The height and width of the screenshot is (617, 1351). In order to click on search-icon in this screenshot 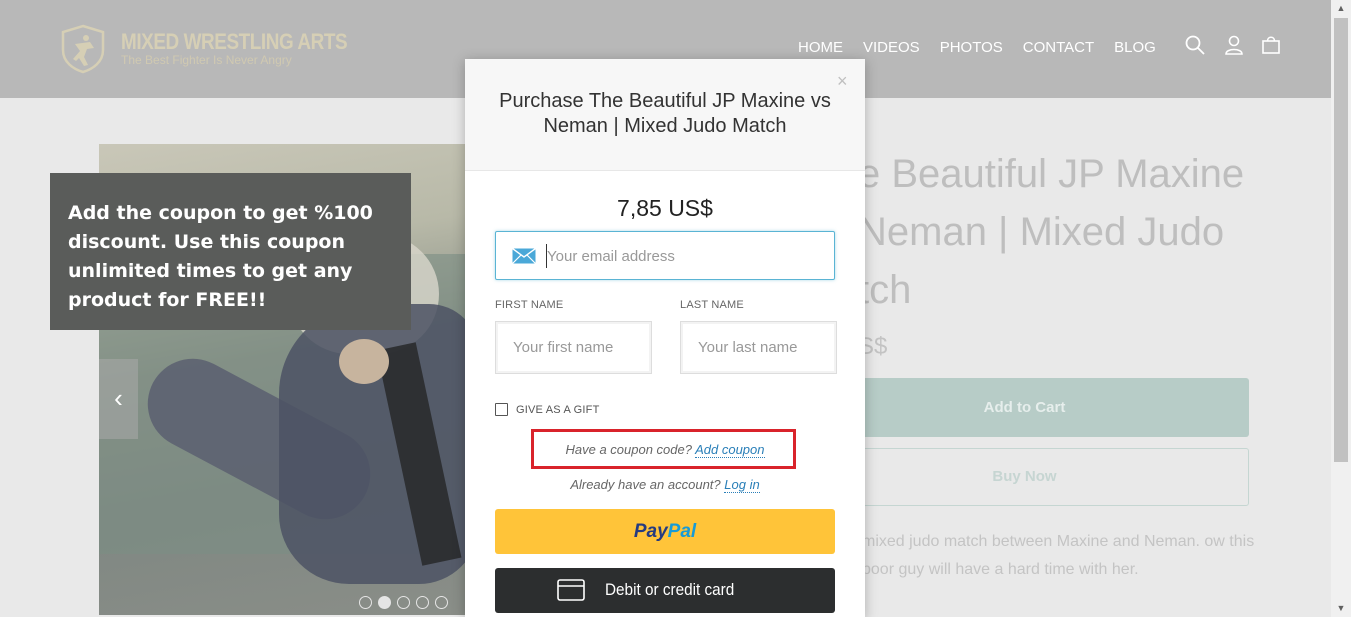, I will do `click(1195, 45)`.